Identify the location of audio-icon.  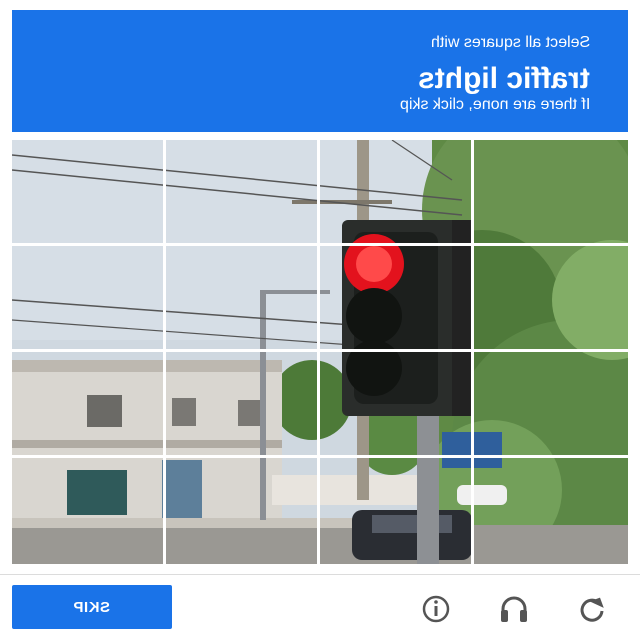
(514, 609).